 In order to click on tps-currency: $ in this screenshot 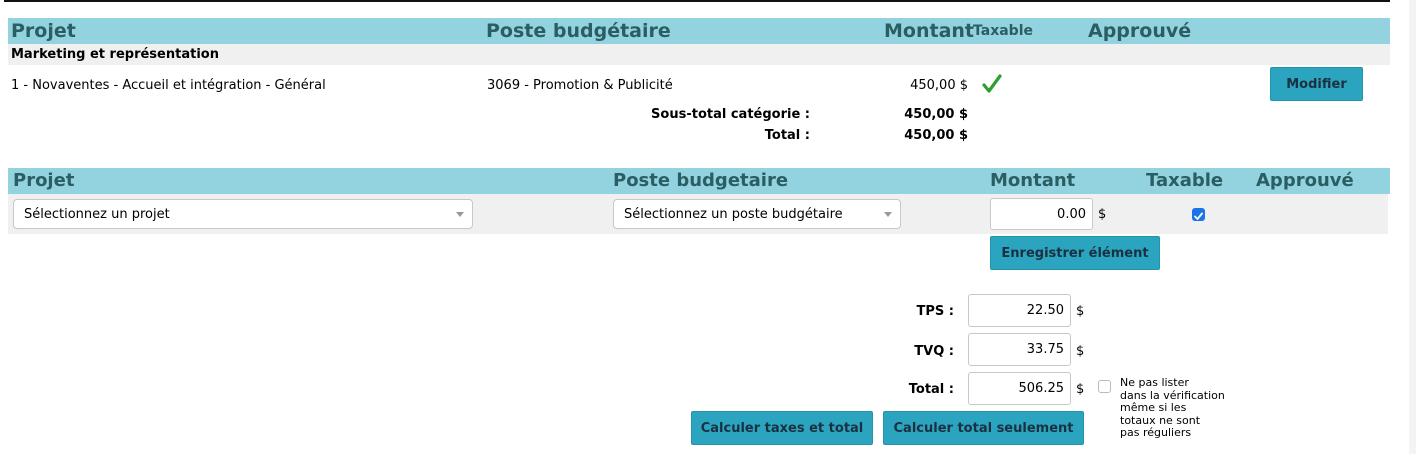, I will do `click(1080, 311)`.